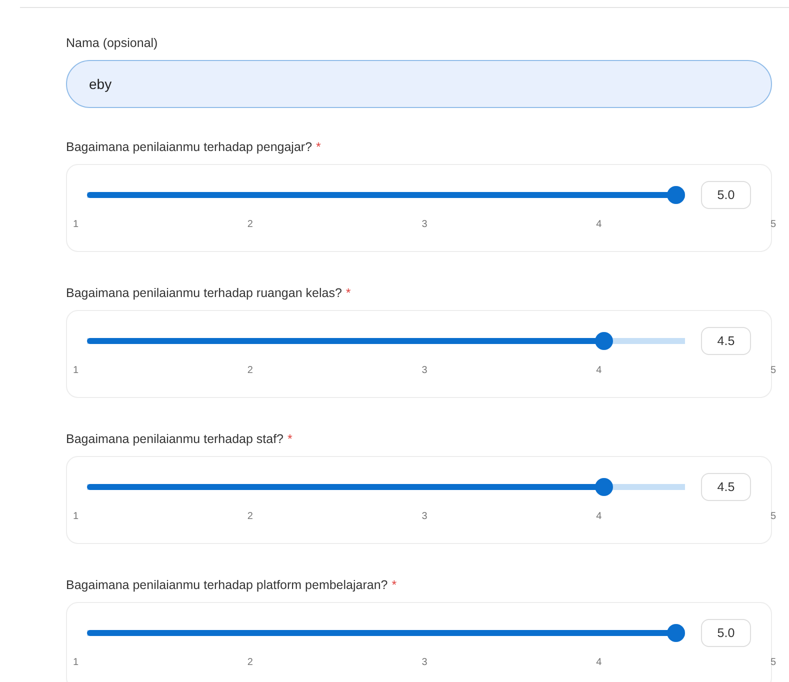  I want to click on question-label: Bagaimana penilaianmu terhadap pengajar? *, so click(194, 147).